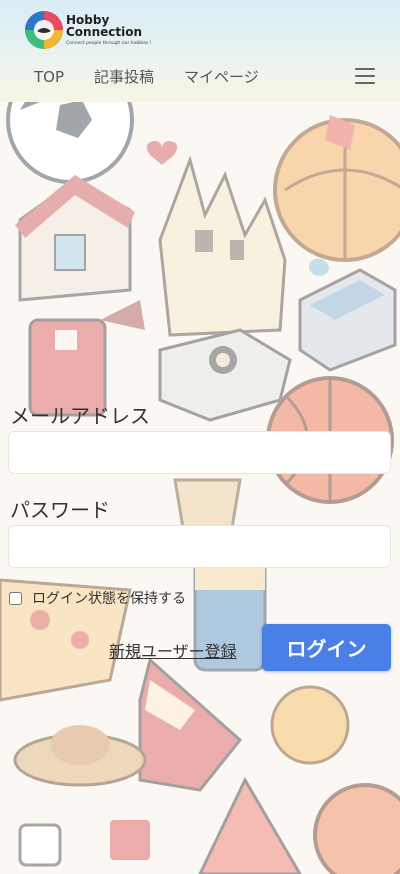 Image resolution: width=400 pixels, height=874 pixels. What do you see at coordinates (80, 416) in the screenshot?
I see `email-label: メールアドレス` at bounding box center [80, 416].